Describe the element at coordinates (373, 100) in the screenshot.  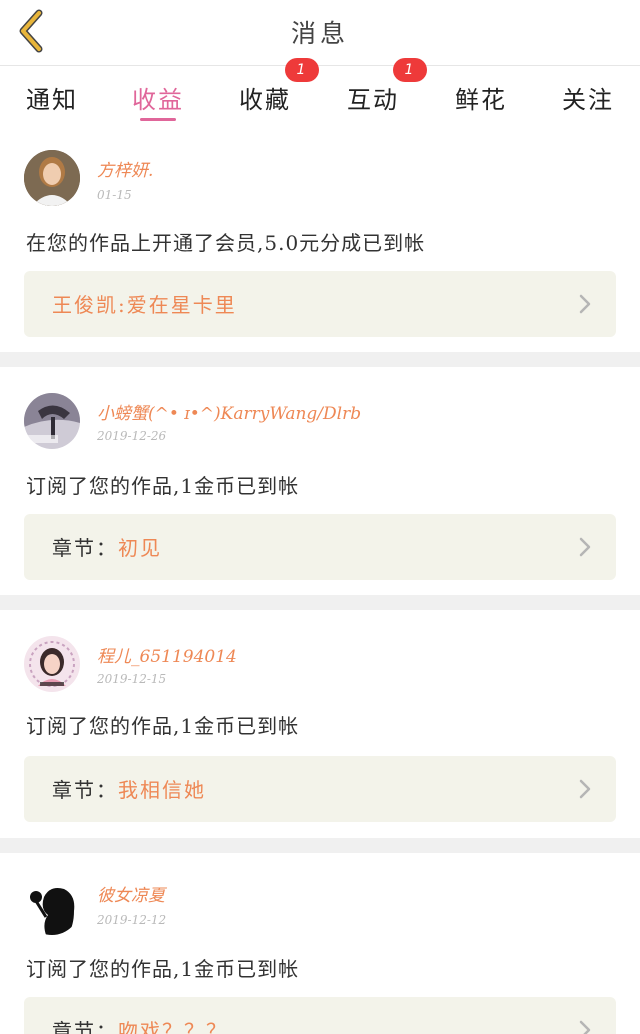
I see `tab-label: 互动` at that location.